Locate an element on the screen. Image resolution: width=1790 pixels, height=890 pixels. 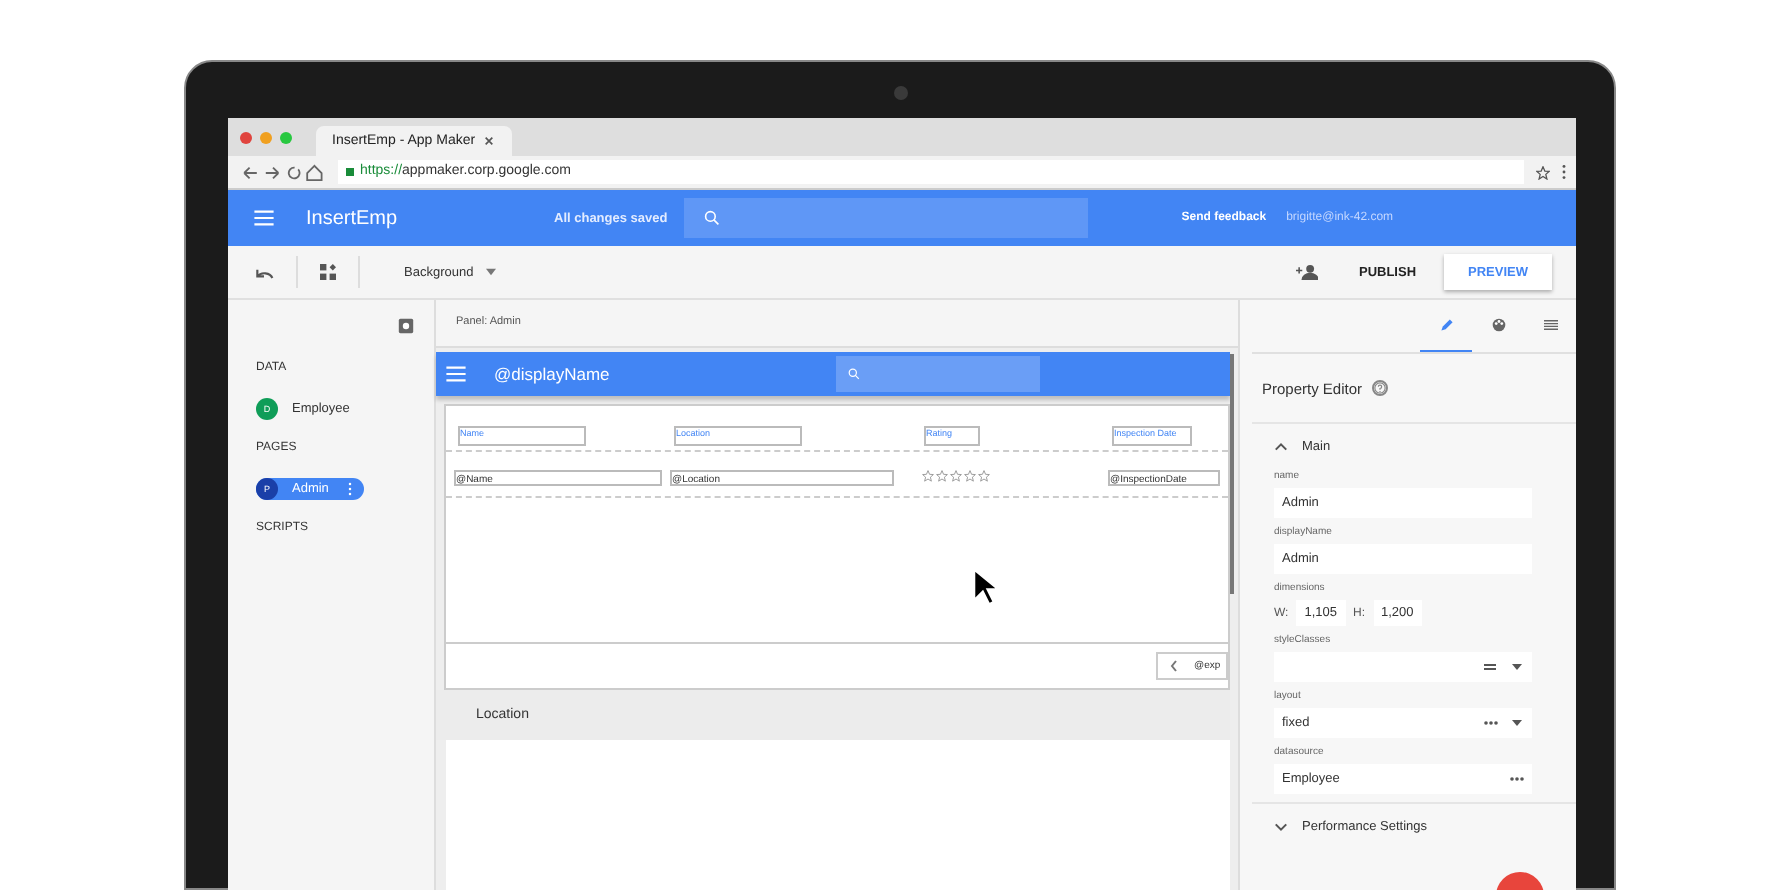
camera-icon is located at coordinates (901, 93).